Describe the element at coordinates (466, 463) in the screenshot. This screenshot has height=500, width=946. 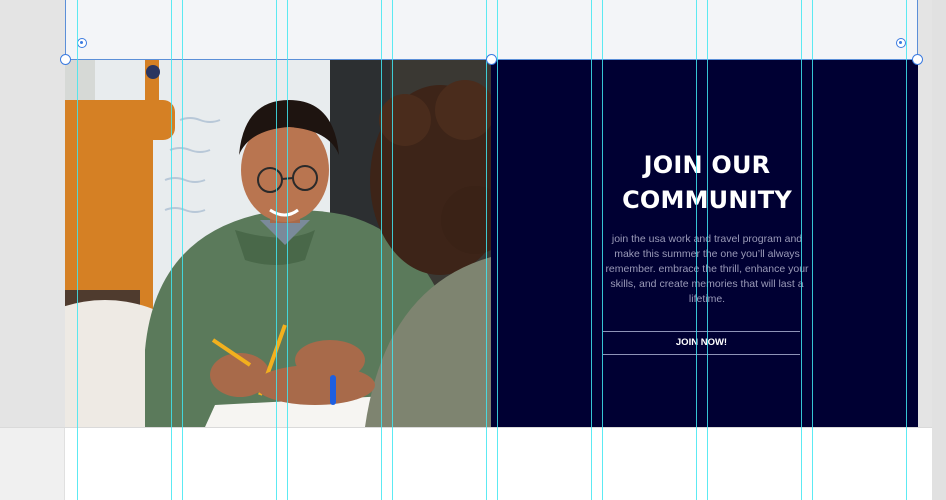
I see `bottom-section` at that location.